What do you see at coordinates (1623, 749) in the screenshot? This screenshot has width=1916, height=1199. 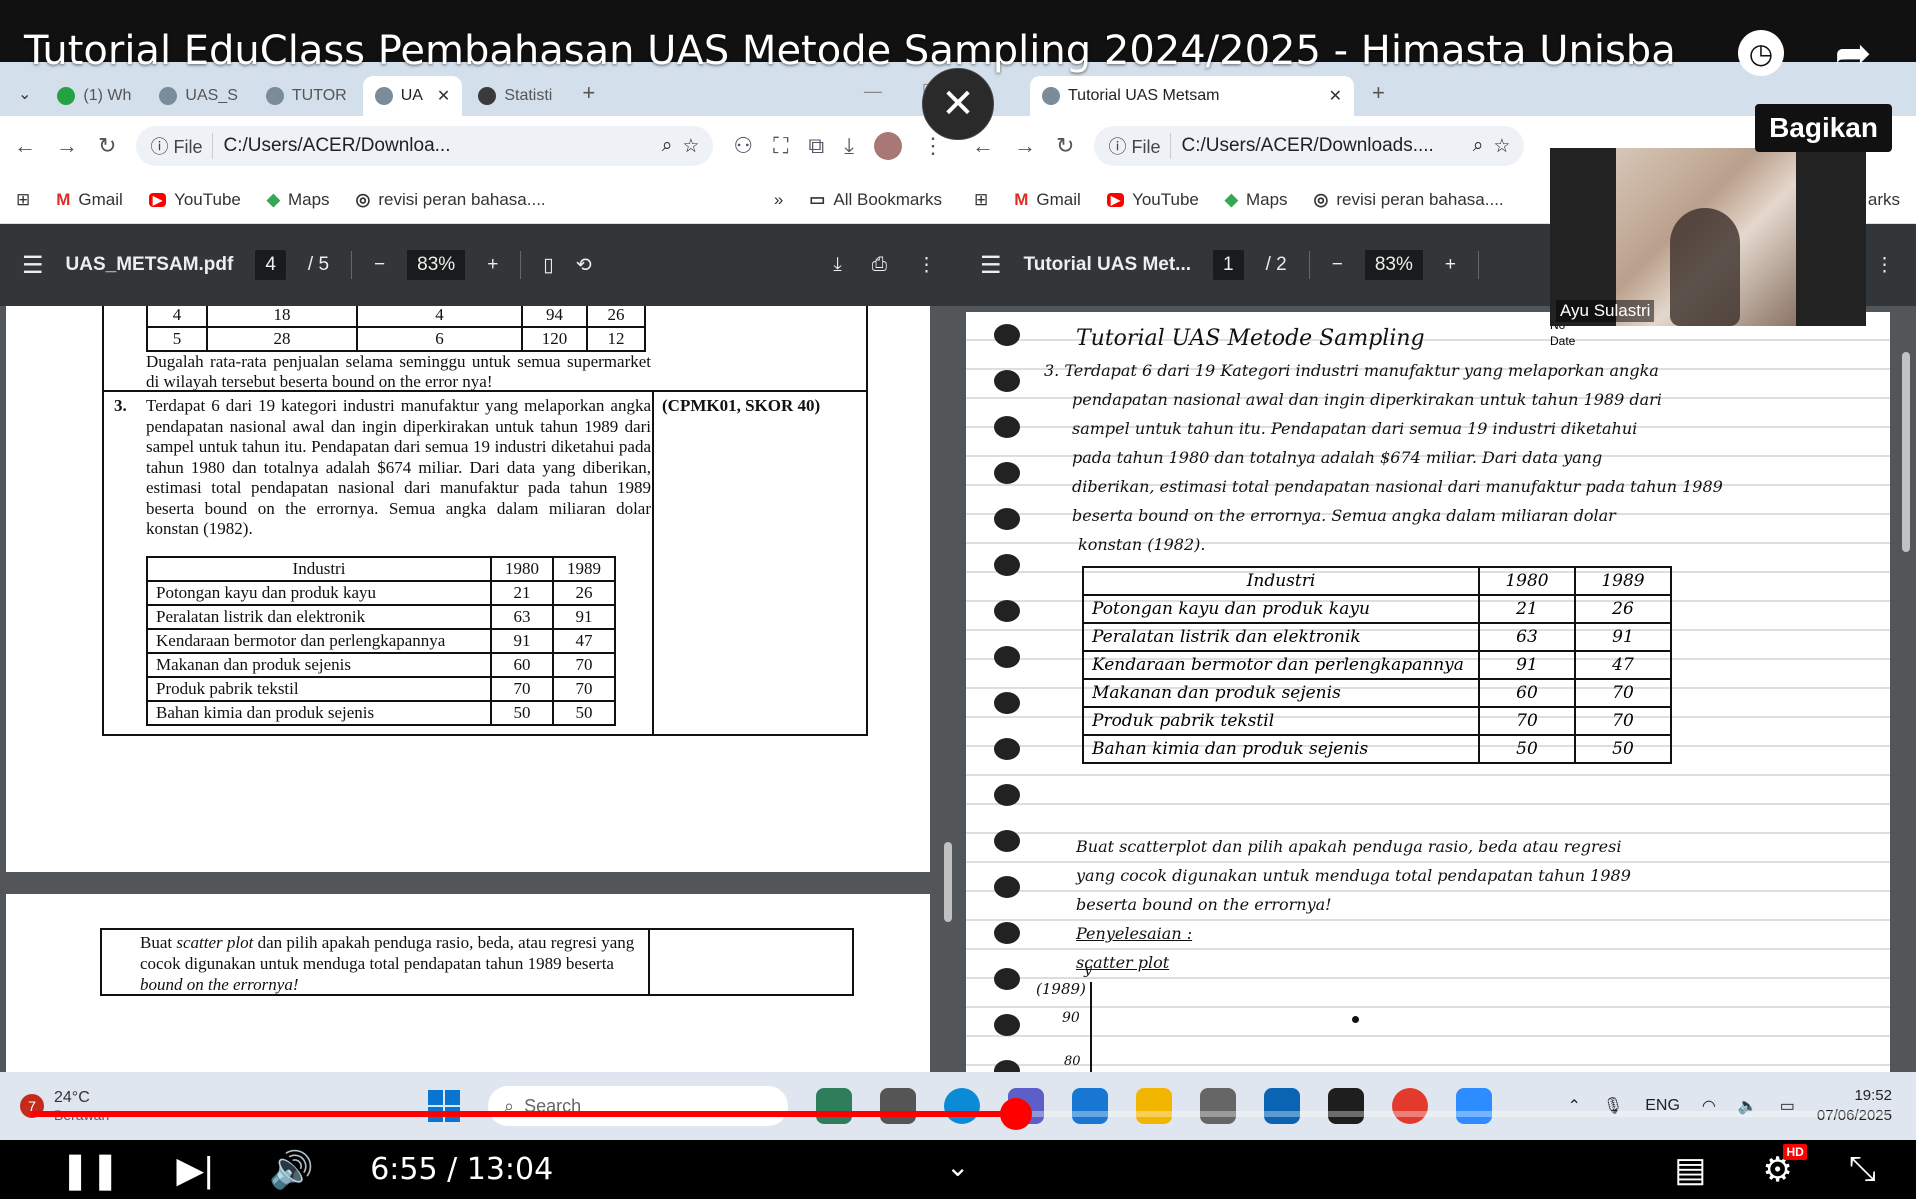 I see `cell: 50` at bounding box center [1623, 749].